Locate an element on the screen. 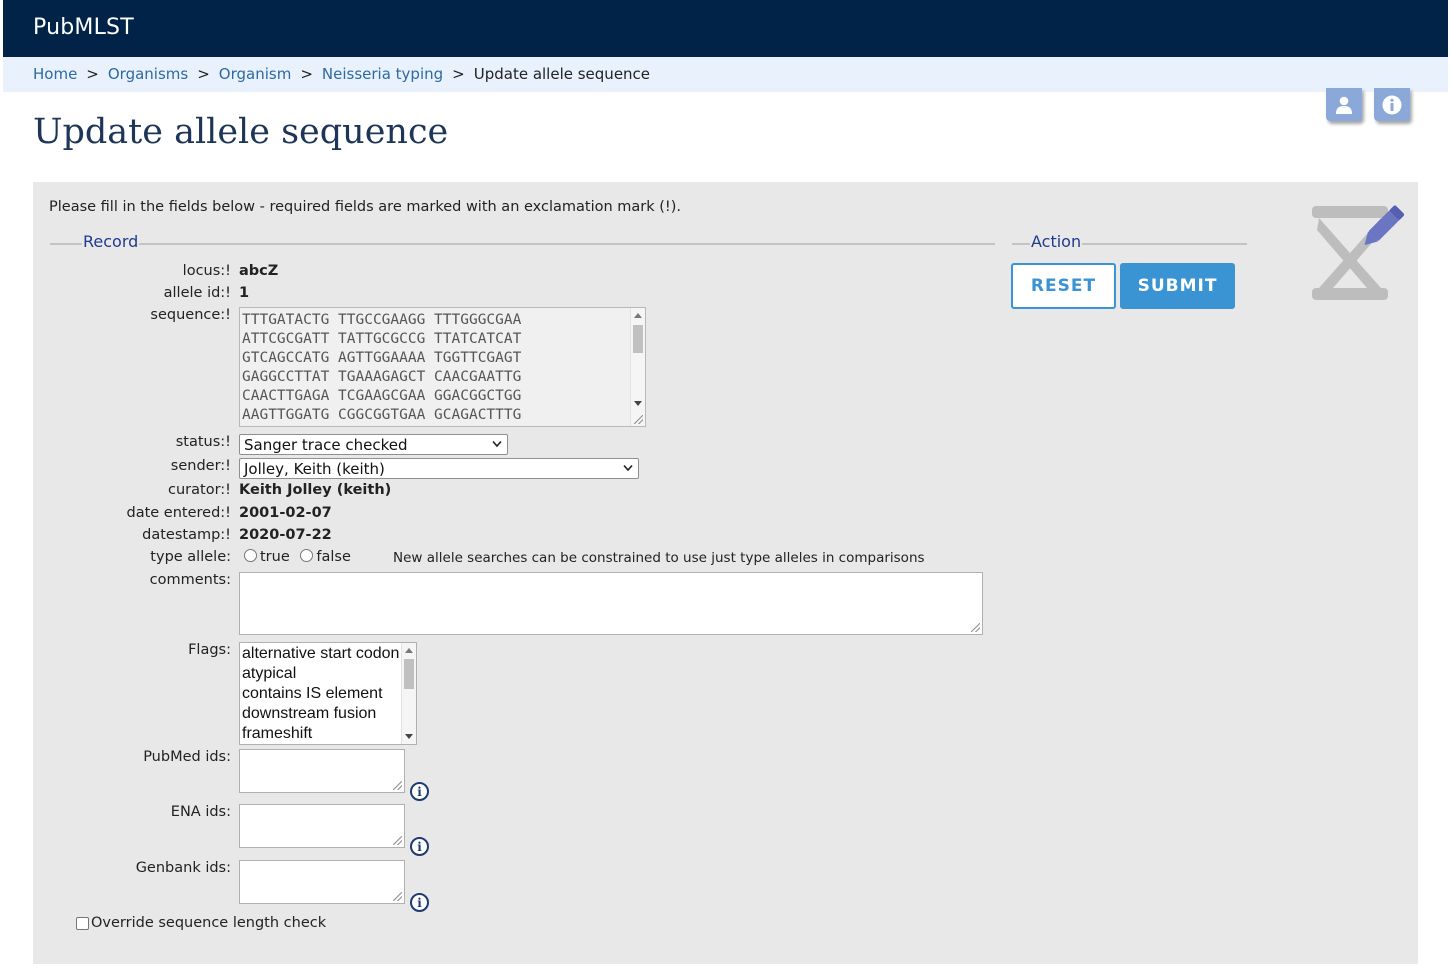 The image size is (1451, 972). info-button is located at coordinates (1392, 104).